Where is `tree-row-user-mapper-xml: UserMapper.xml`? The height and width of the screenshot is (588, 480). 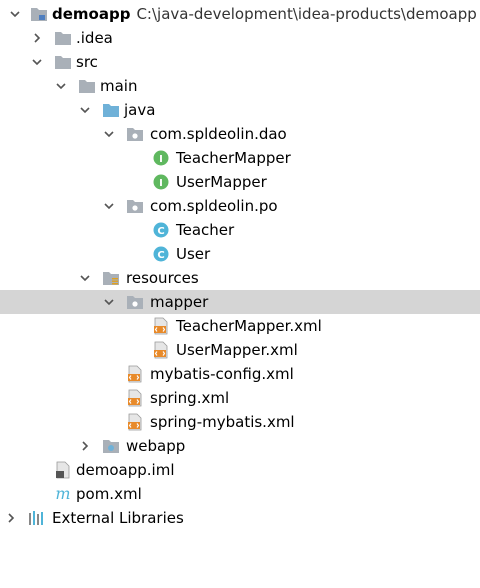
tree-row-user-mapper-xml: UserMapper.xml is located at coordinates (240, 350).